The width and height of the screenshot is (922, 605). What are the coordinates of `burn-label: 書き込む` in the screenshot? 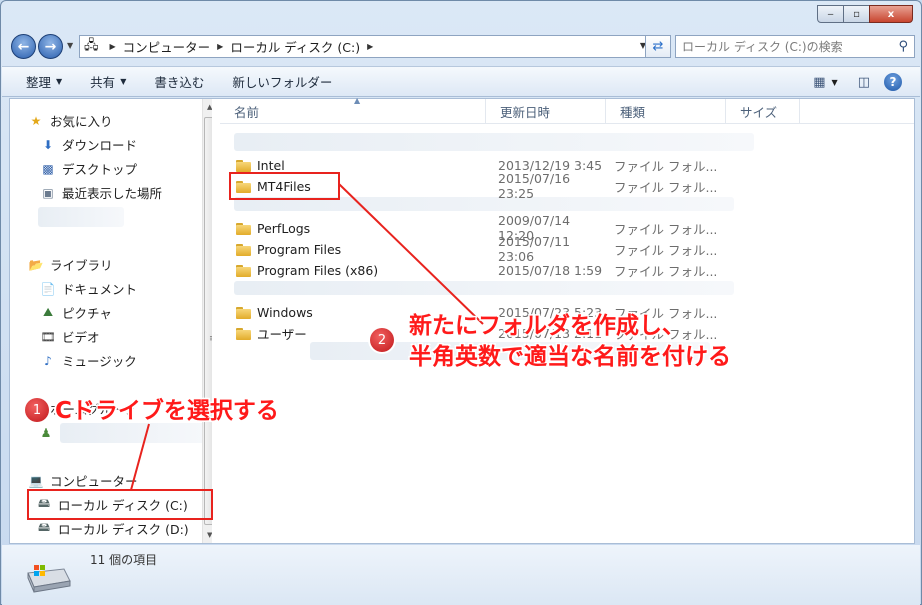 It's located at (179, 82).